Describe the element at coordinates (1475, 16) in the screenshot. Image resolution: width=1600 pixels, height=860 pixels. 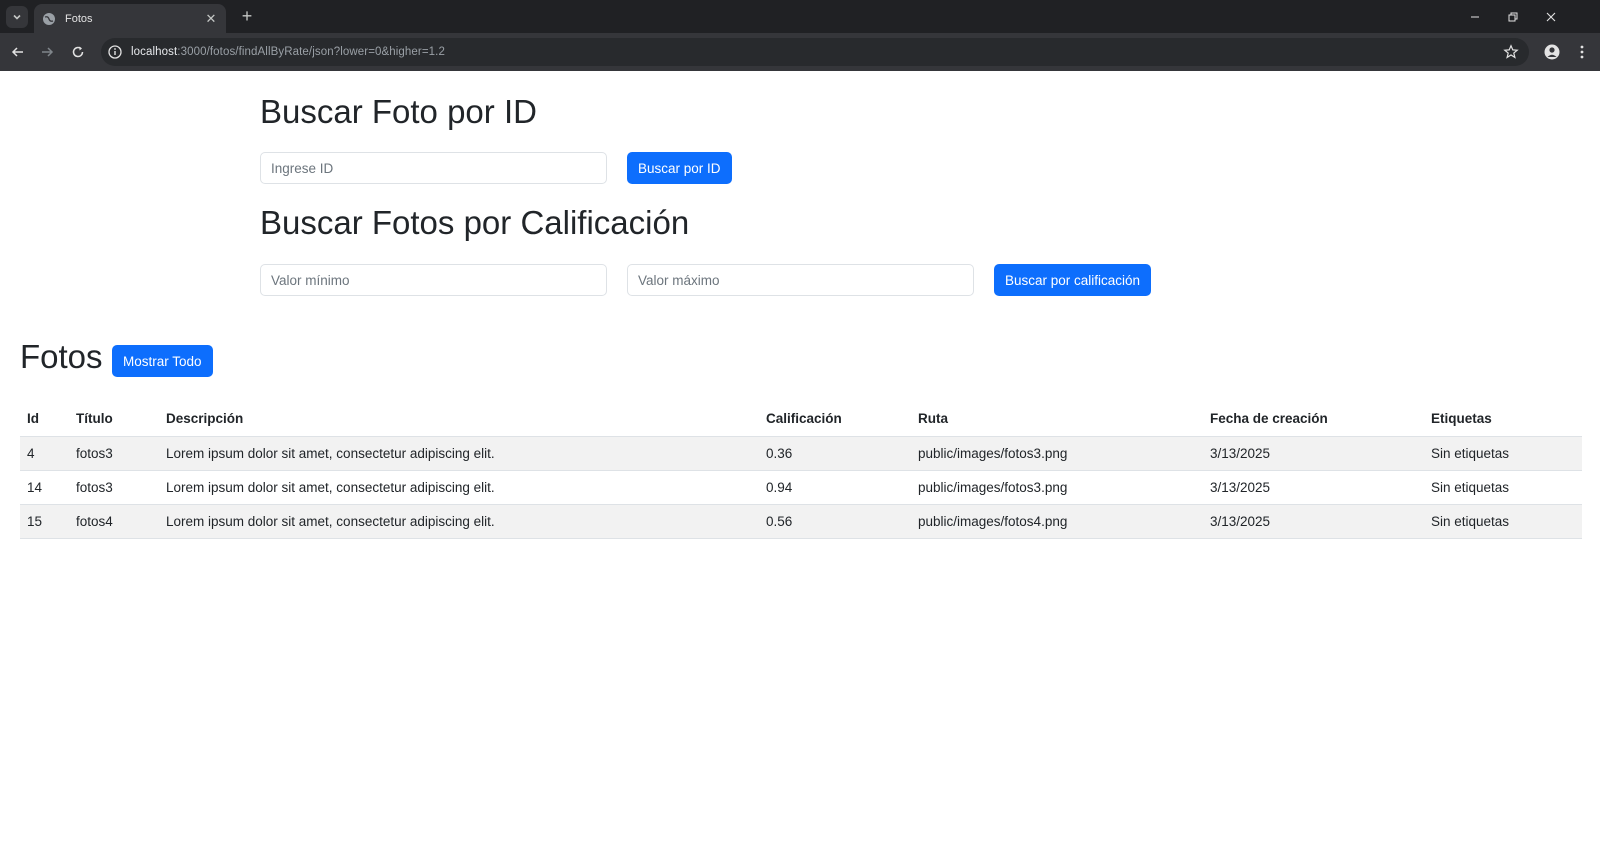
I see `minimize-icon` at that location.